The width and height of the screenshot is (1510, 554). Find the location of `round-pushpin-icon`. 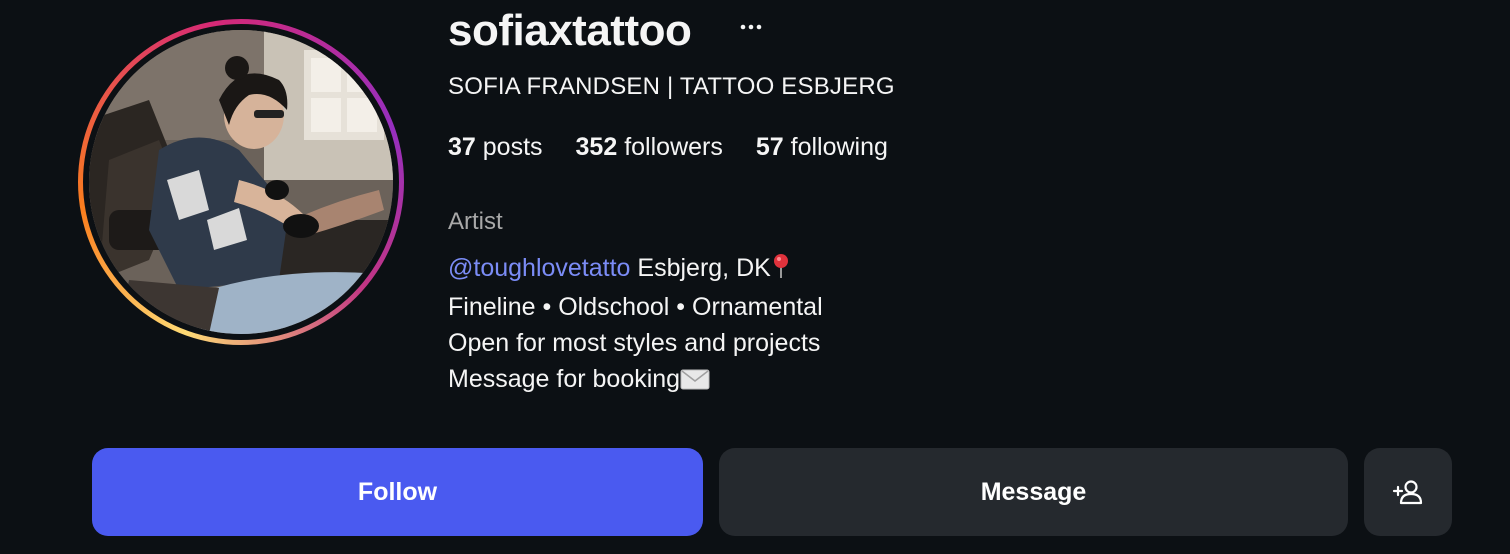

round-pushpin-icon is located at coordinates (781, 271).